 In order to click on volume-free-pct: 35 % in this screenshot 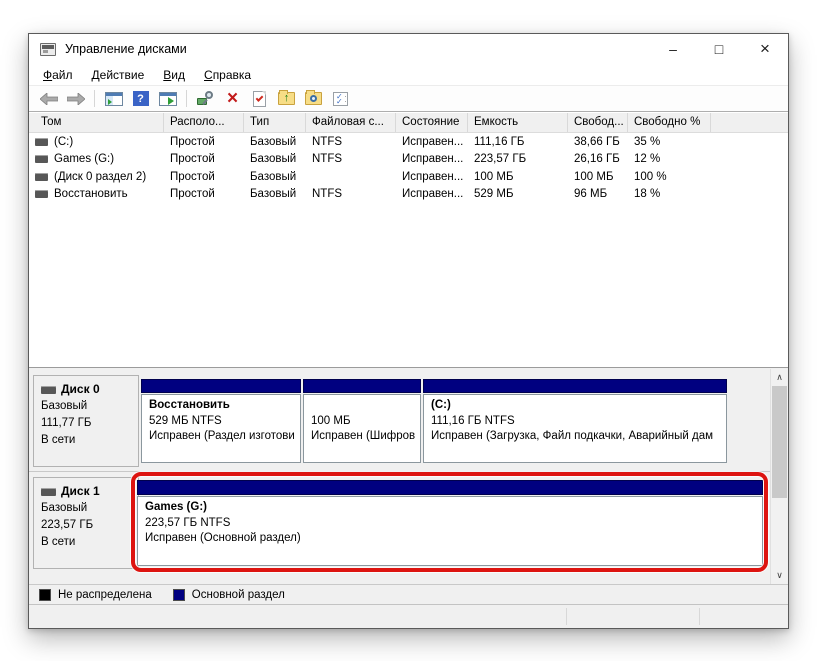, I will do `click(647, 141)`.